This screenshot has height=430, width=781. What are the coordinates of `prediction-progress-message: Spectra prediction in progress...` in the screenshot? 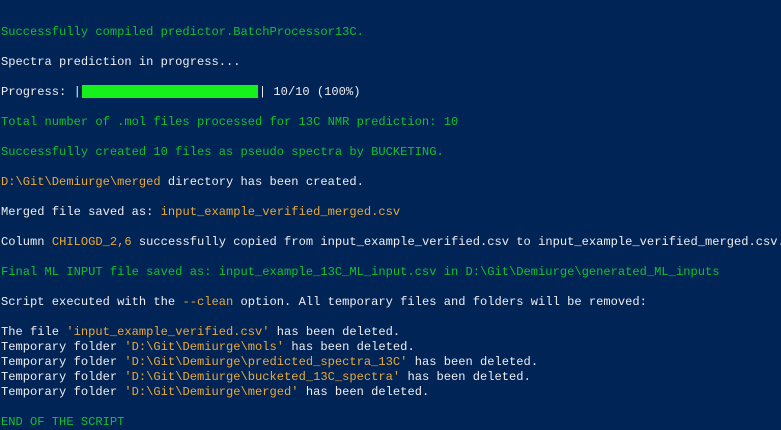 It's located at (121, 62).